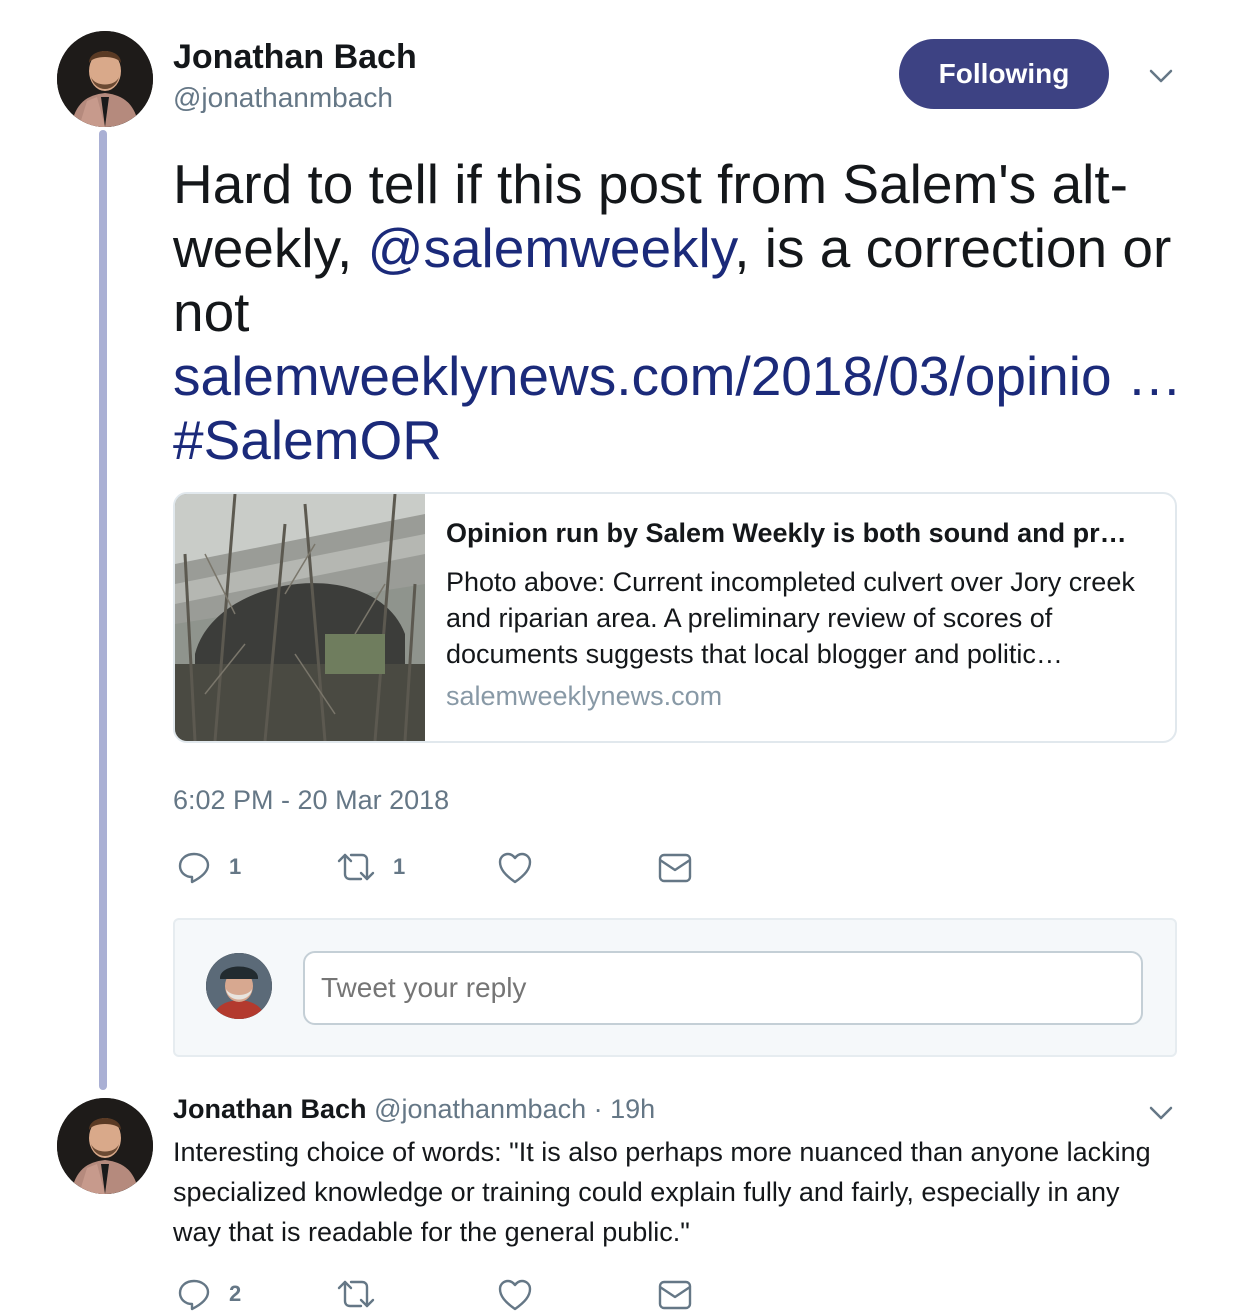 The height and width of the screenshot is (1316, 1236). What do you see at coordinates (307, 440) in the screenshot?
I see `hashtag-link: #SalemOR` at bounding box center [307, 440].